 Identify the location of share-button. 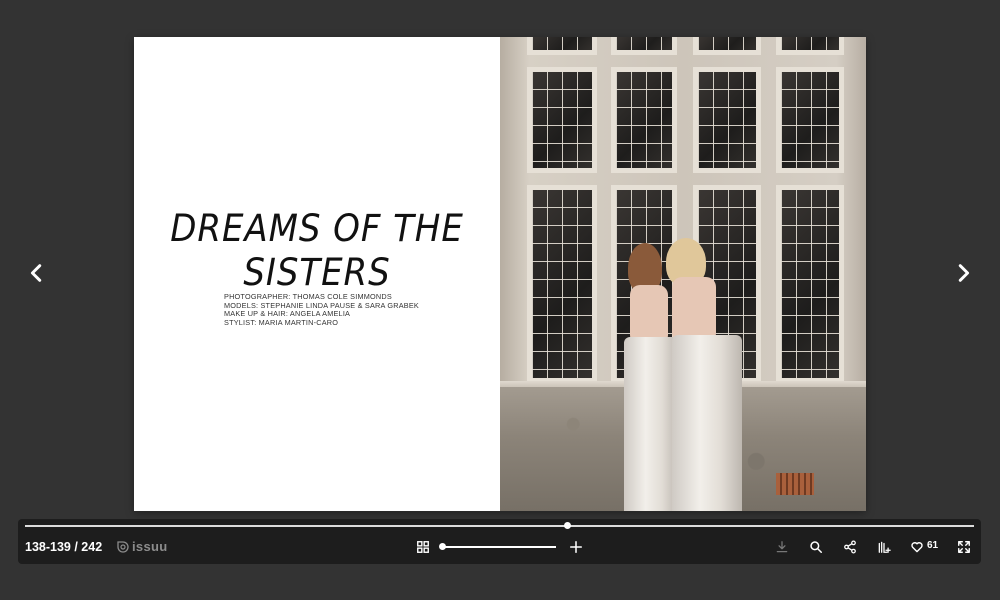
(850, 547).